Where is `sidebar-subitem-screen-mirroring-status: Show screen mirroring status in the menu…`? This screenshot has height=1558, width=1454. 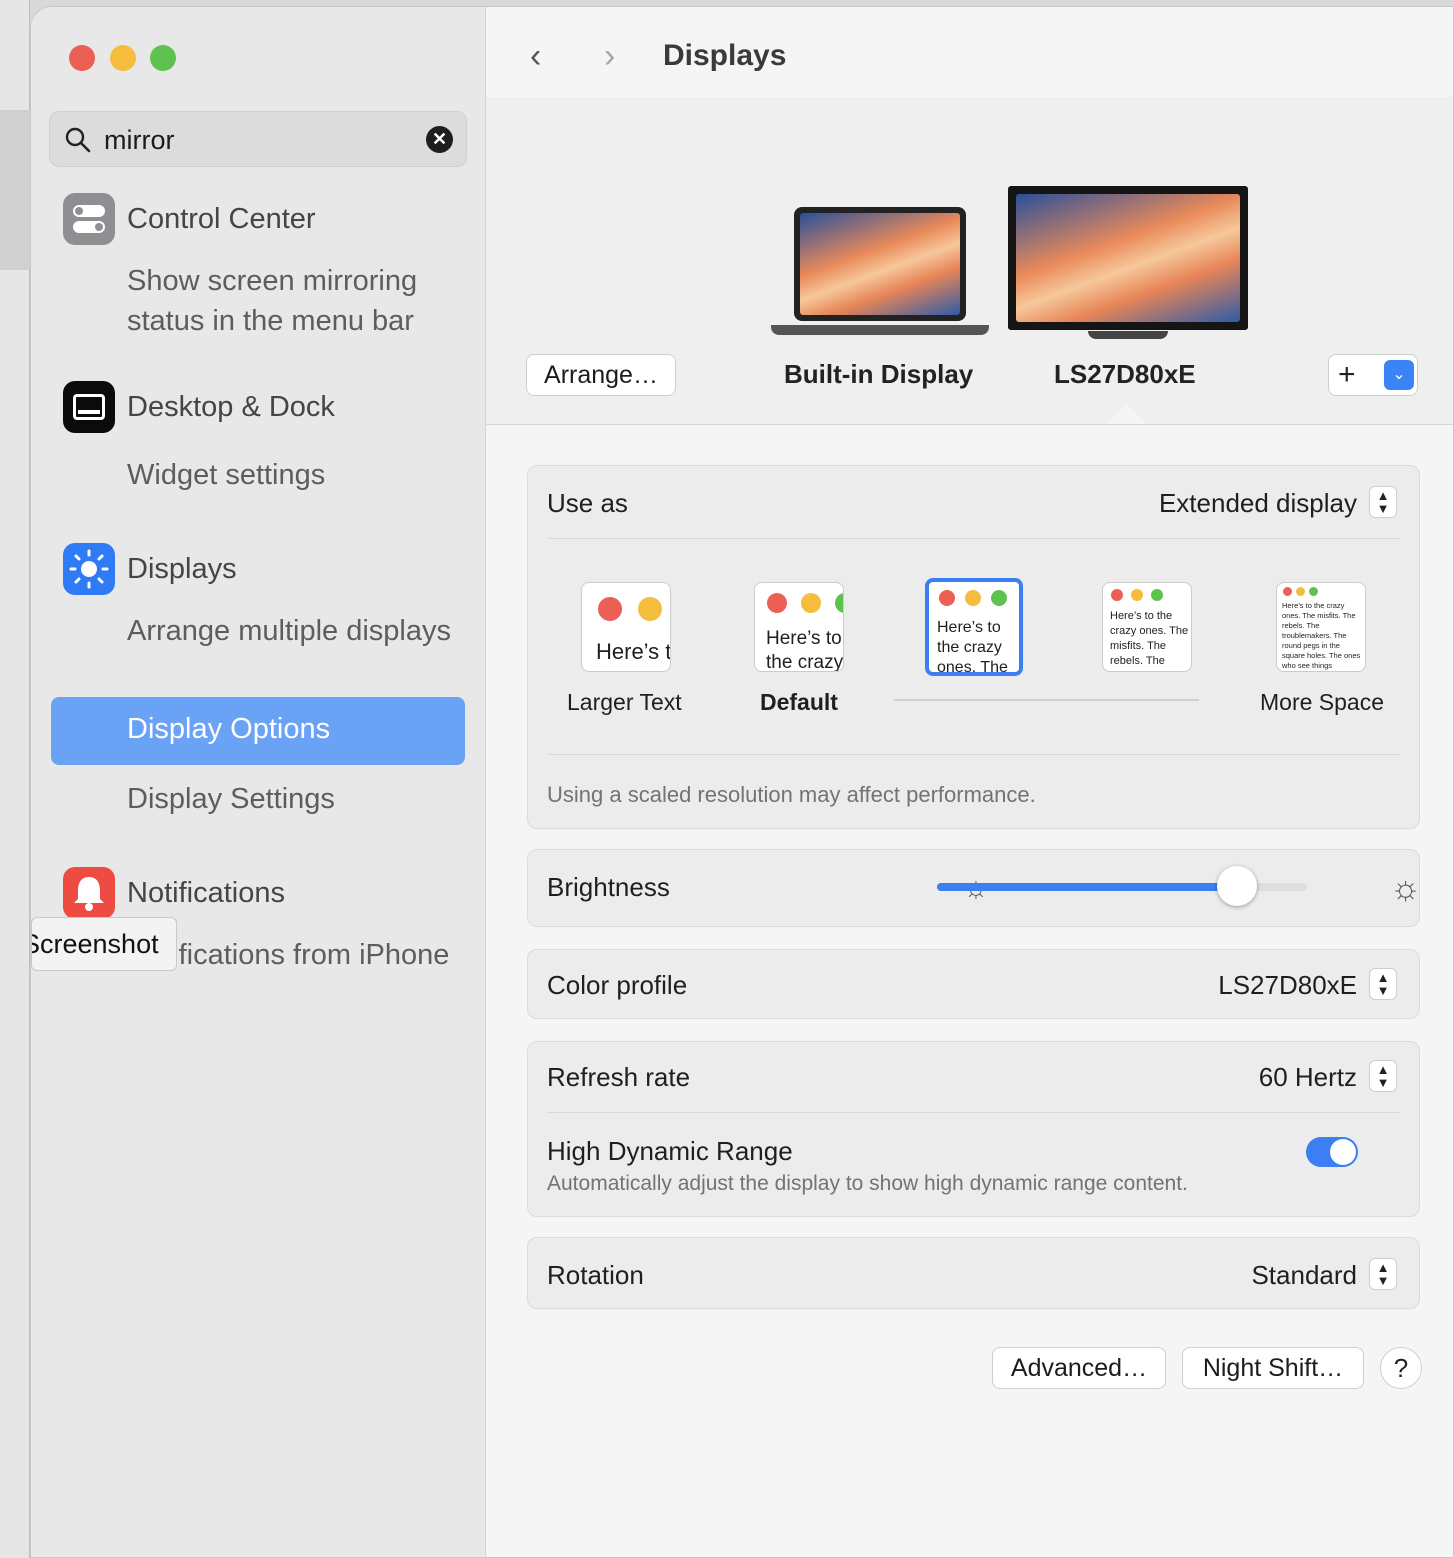 sidebar-subitem-screen-mirroring-status: Show screen mirroring status in the menu… is located at coordinates (297, 301).